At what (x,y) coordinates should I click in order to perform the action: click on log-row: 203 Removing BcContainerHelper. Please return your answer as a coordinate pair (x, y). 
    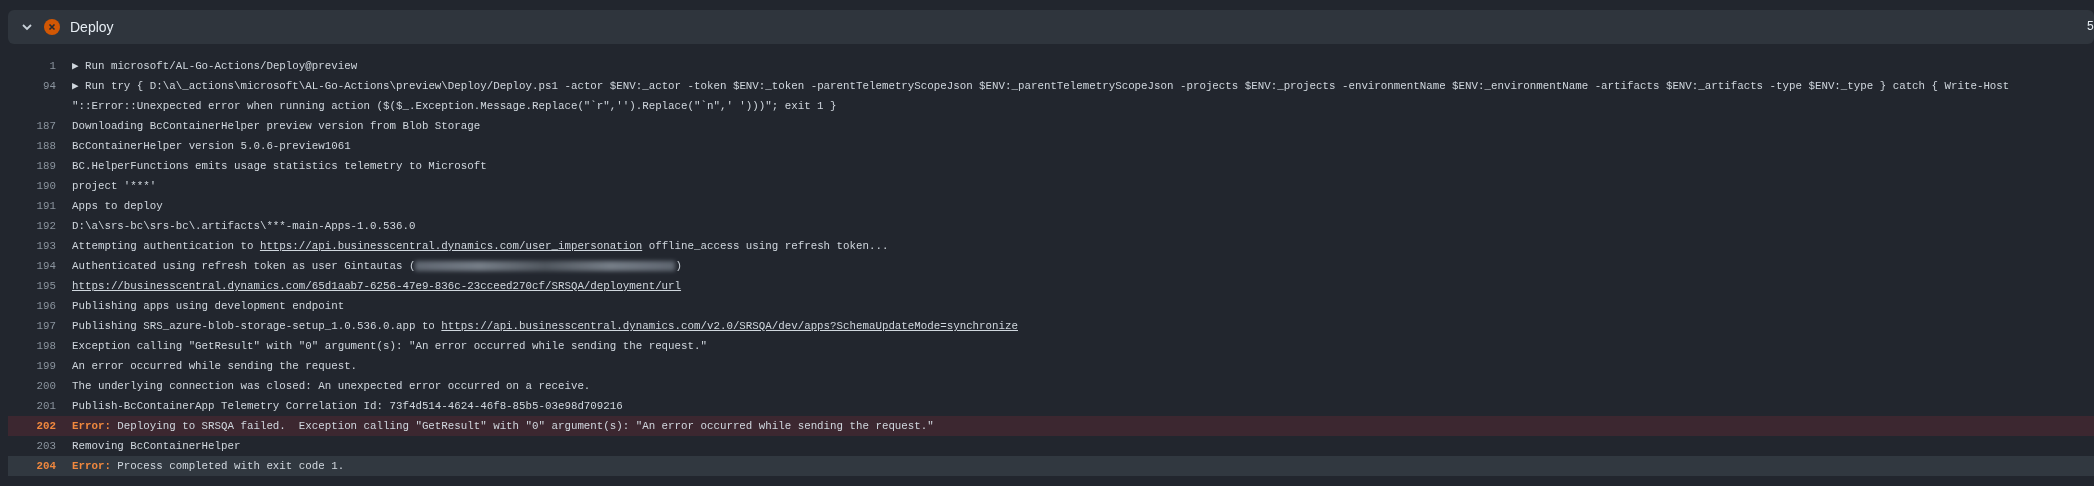
    Looking at the image, I should click on (1051, 446).